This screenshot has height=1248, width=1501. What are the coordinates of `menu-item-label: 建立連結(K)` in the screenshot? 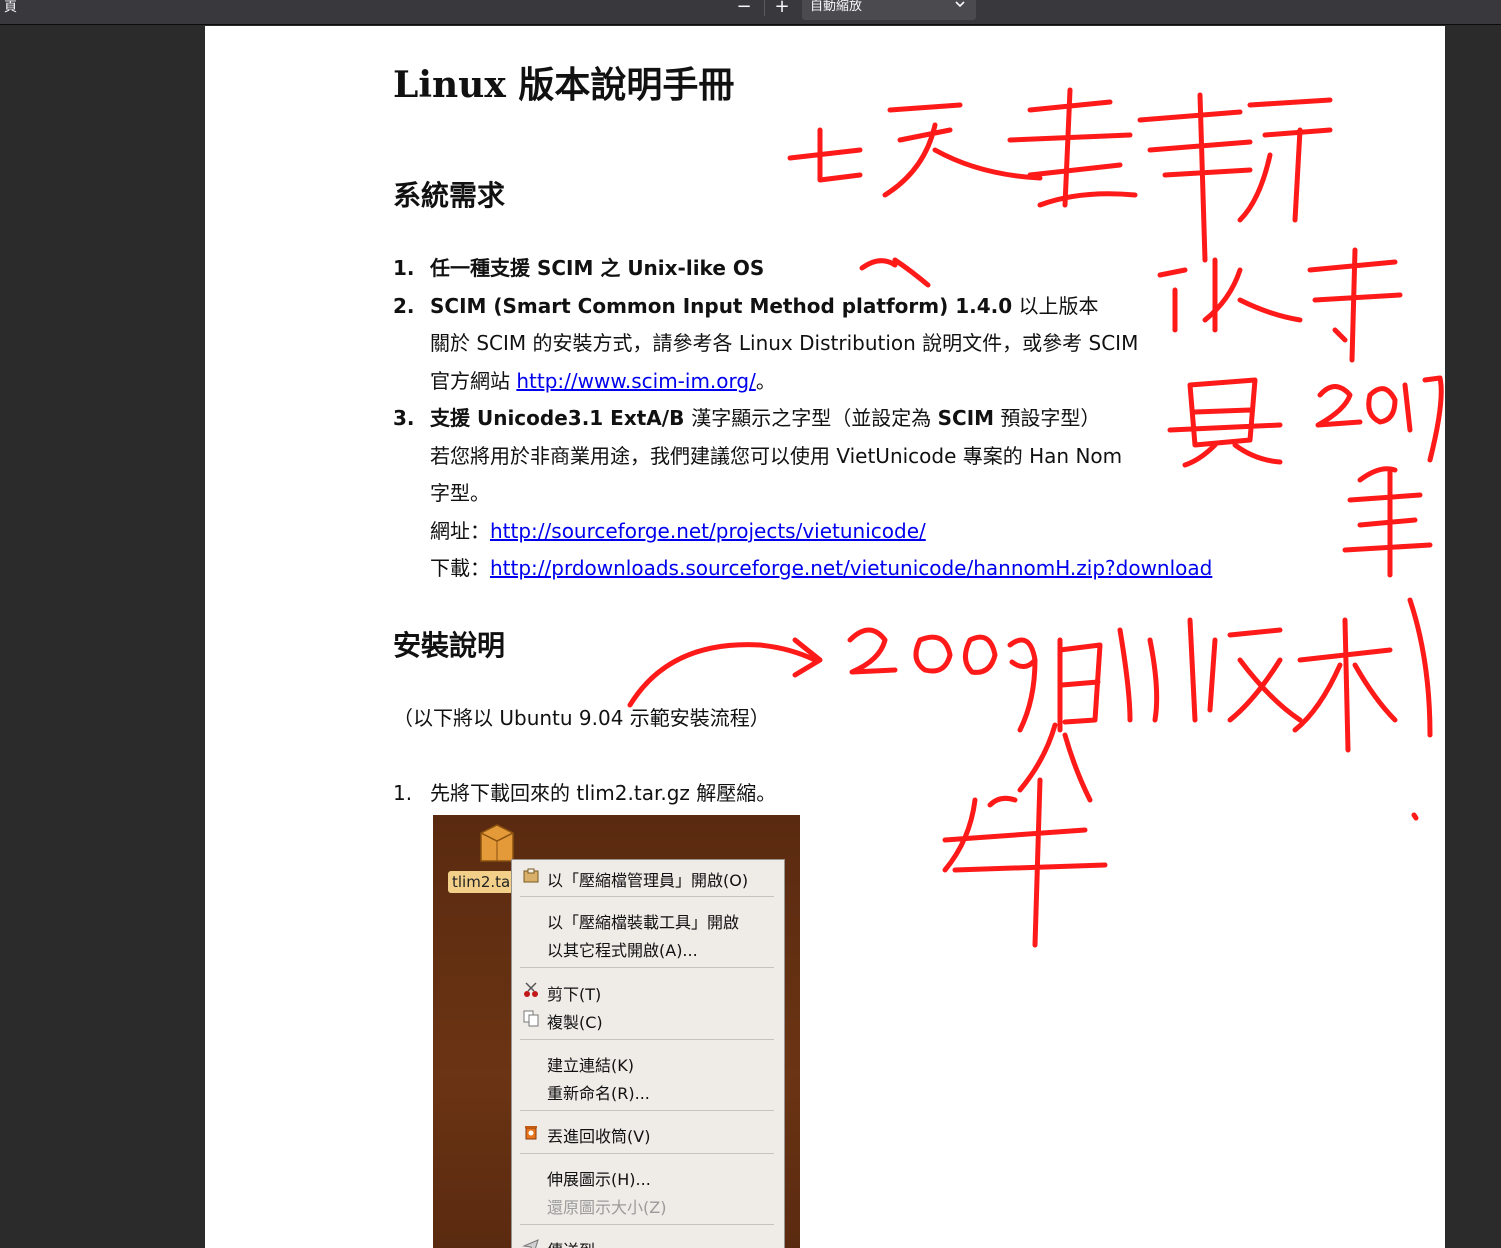 It's located at (590, 1065).